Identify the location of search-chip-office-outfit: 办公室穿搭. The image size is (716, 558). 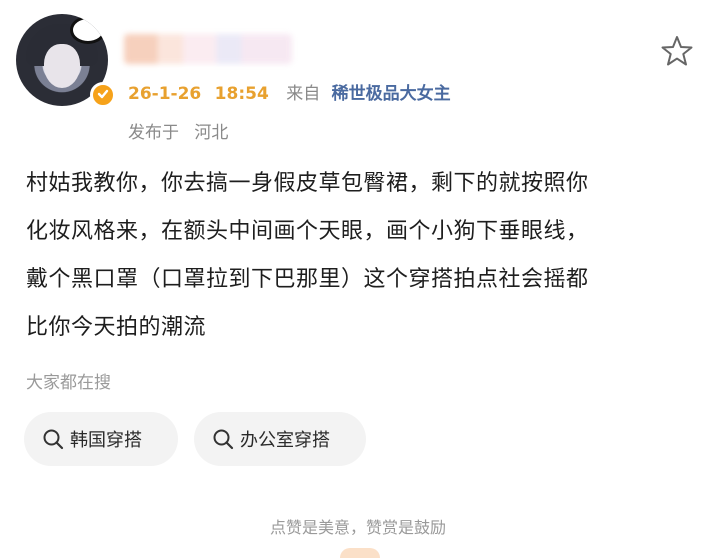
(280, 439).